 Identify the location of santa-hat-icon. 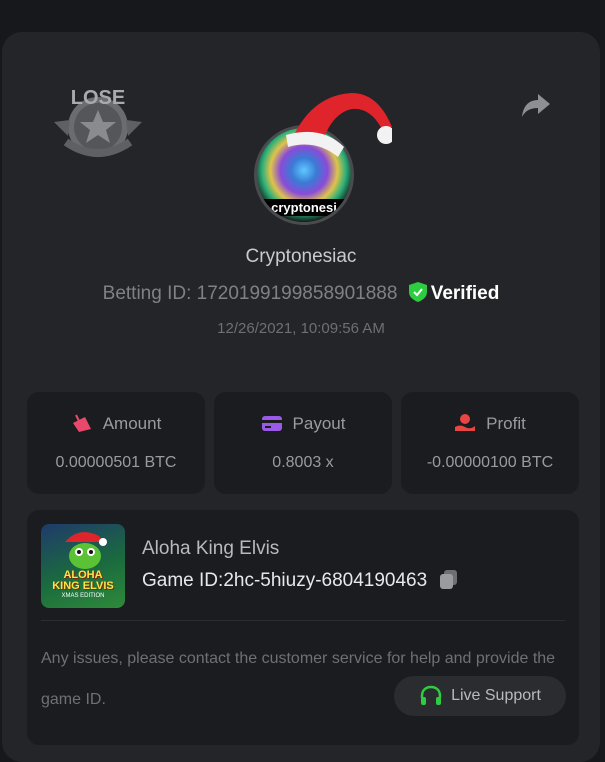
(339, 125).